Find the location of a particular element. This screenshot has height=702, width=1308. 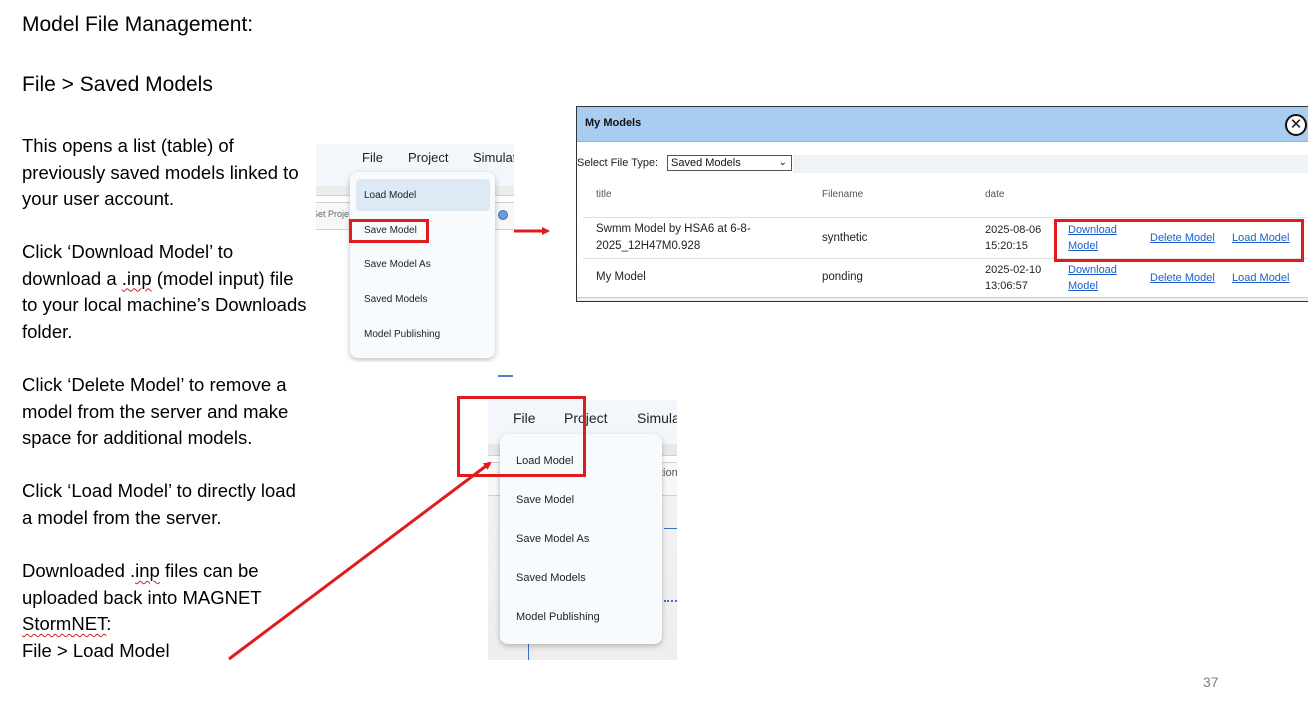

column-header-title: title is located at coordinates (604, 194).